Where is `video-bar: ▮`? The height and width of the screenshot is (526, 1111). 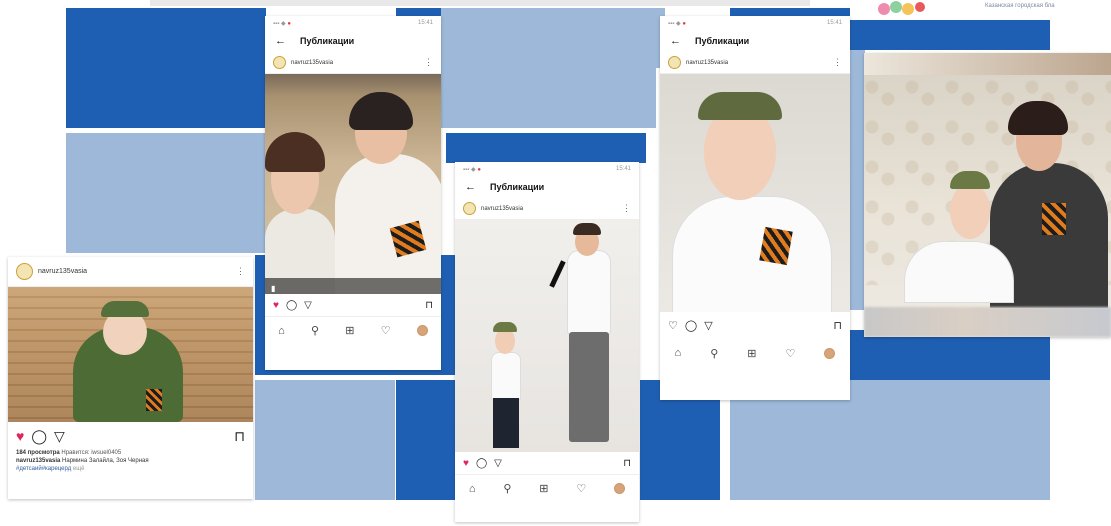
video-bar: ▮ is located at coordinates (353, 286).